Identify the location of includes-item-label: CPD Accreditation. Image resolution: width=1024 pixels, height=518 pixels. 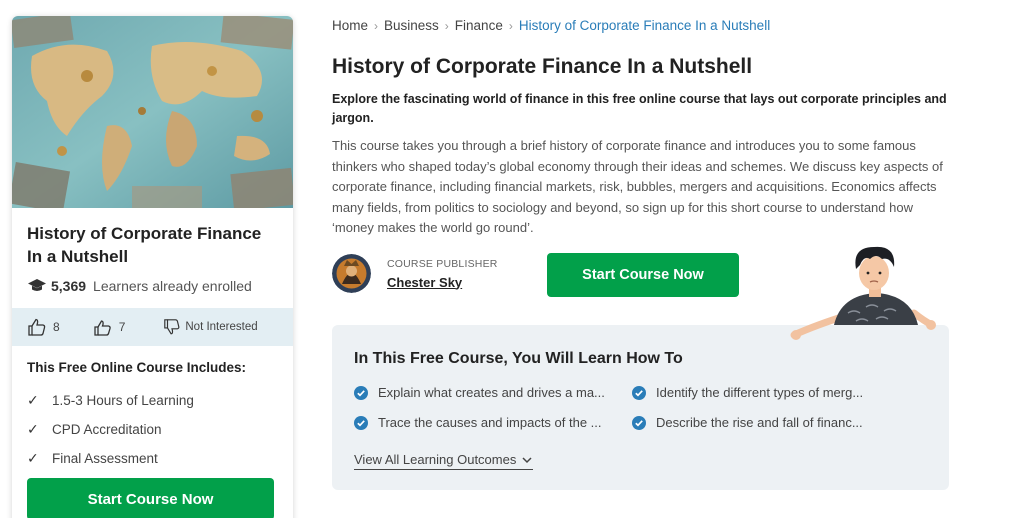
(107, 429).